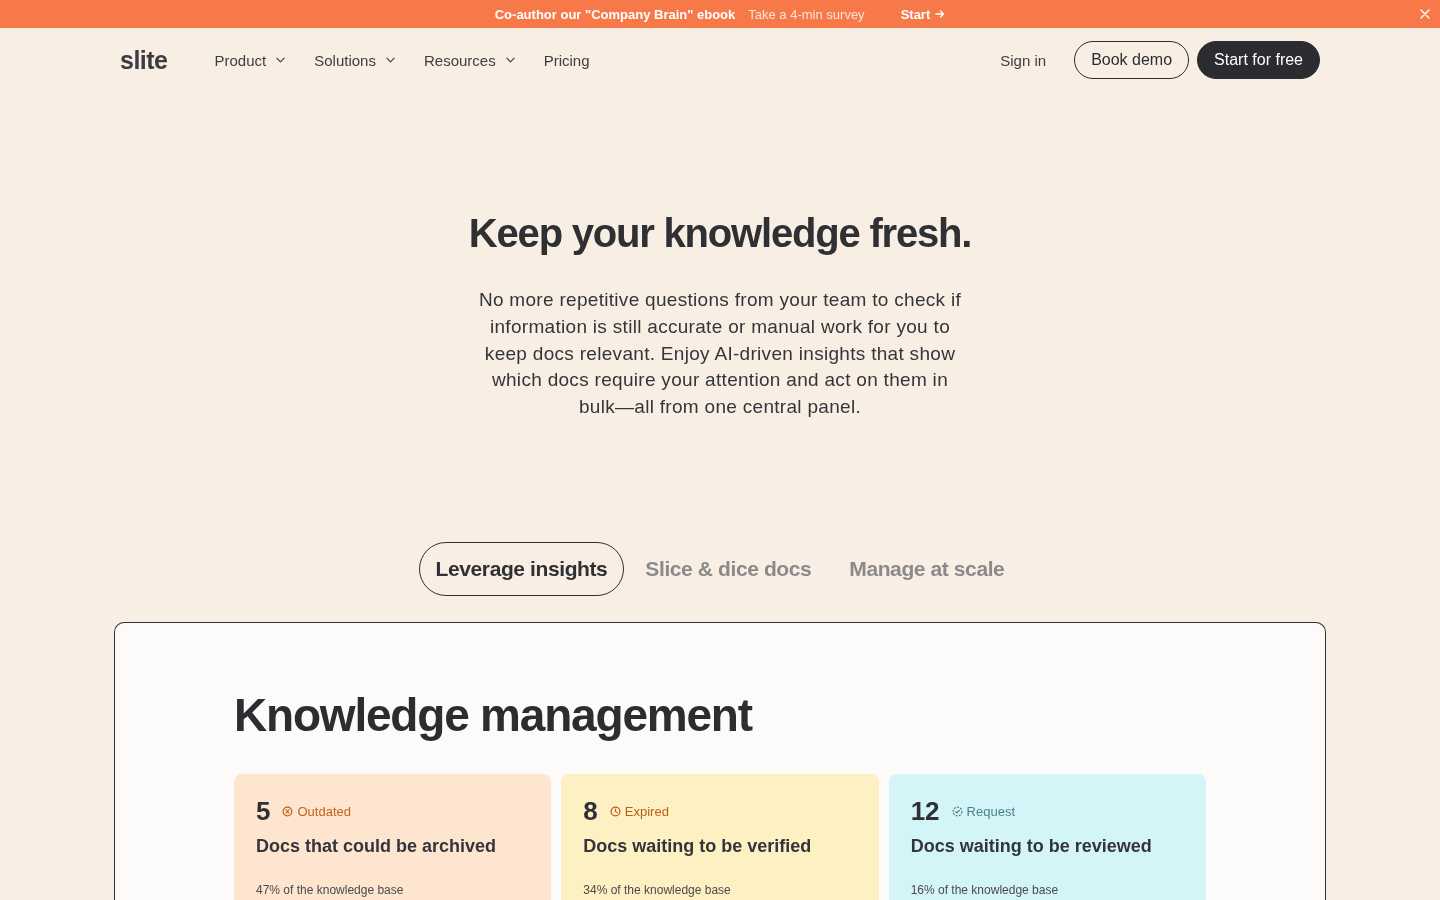 This screenshot has height=900, width=1440. Describe the element at coordinates (925, 812) in the screenshot. I see `doc-count: 12` at that location.